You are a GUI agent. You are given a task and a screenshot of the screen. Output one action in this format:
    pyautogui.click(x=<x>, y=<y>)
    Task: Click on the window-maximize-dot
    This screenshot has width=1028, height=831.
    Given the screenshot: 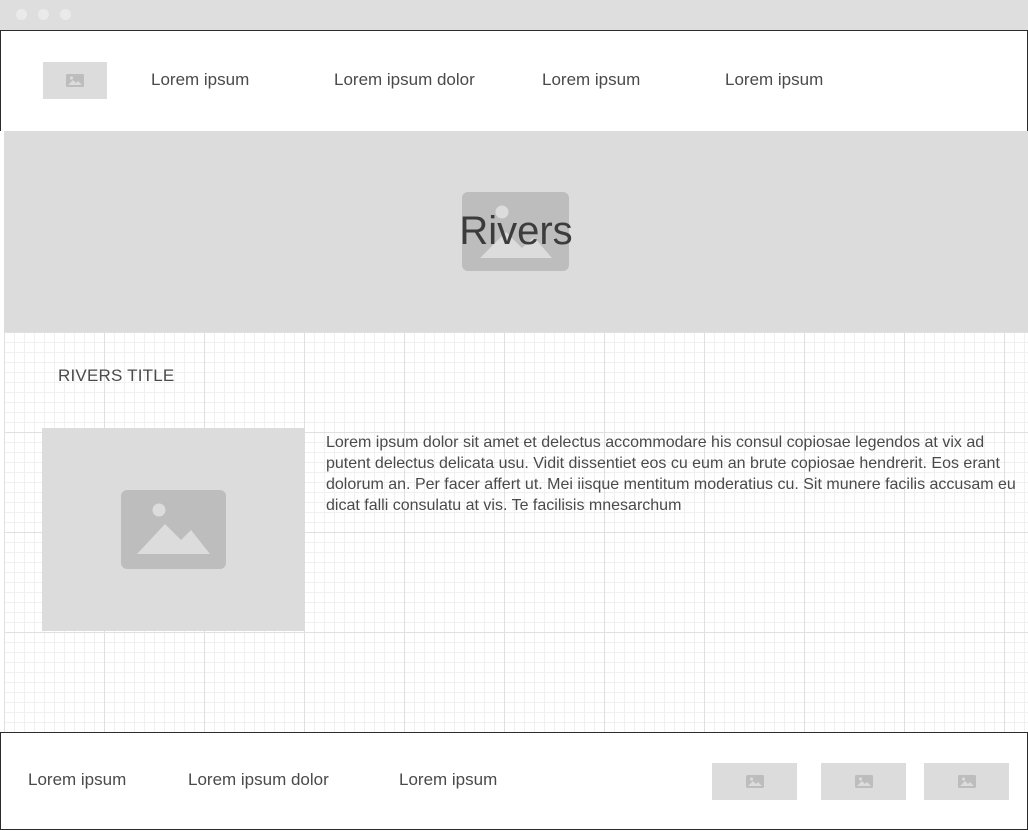 What is the action you would take?
    pyautogui.click(x=65, y=14)
    